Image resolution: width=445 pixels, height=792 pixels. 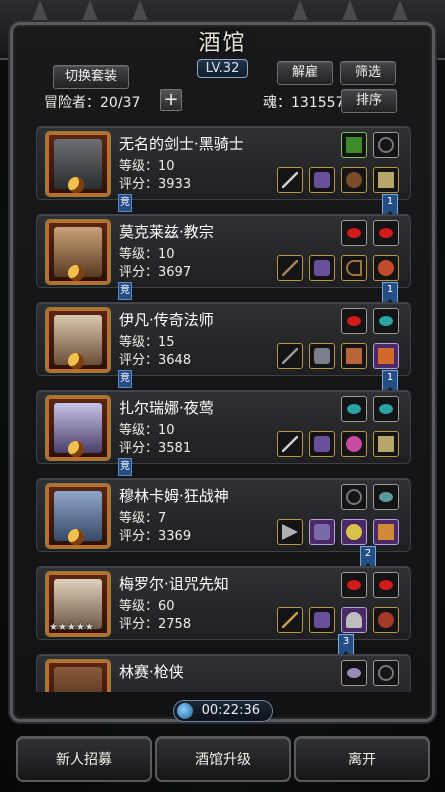 I want to click on hero-score: 评分：2758, so click(x=155, y=624).